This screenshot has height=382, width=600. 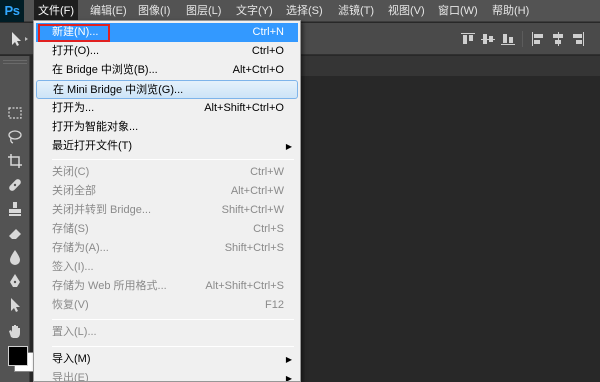 What do you see at coordinates (268, 229) in the screenshot?
I see `menu-item-shortcut: Ctrl+S` at bounding box center [268, 229].